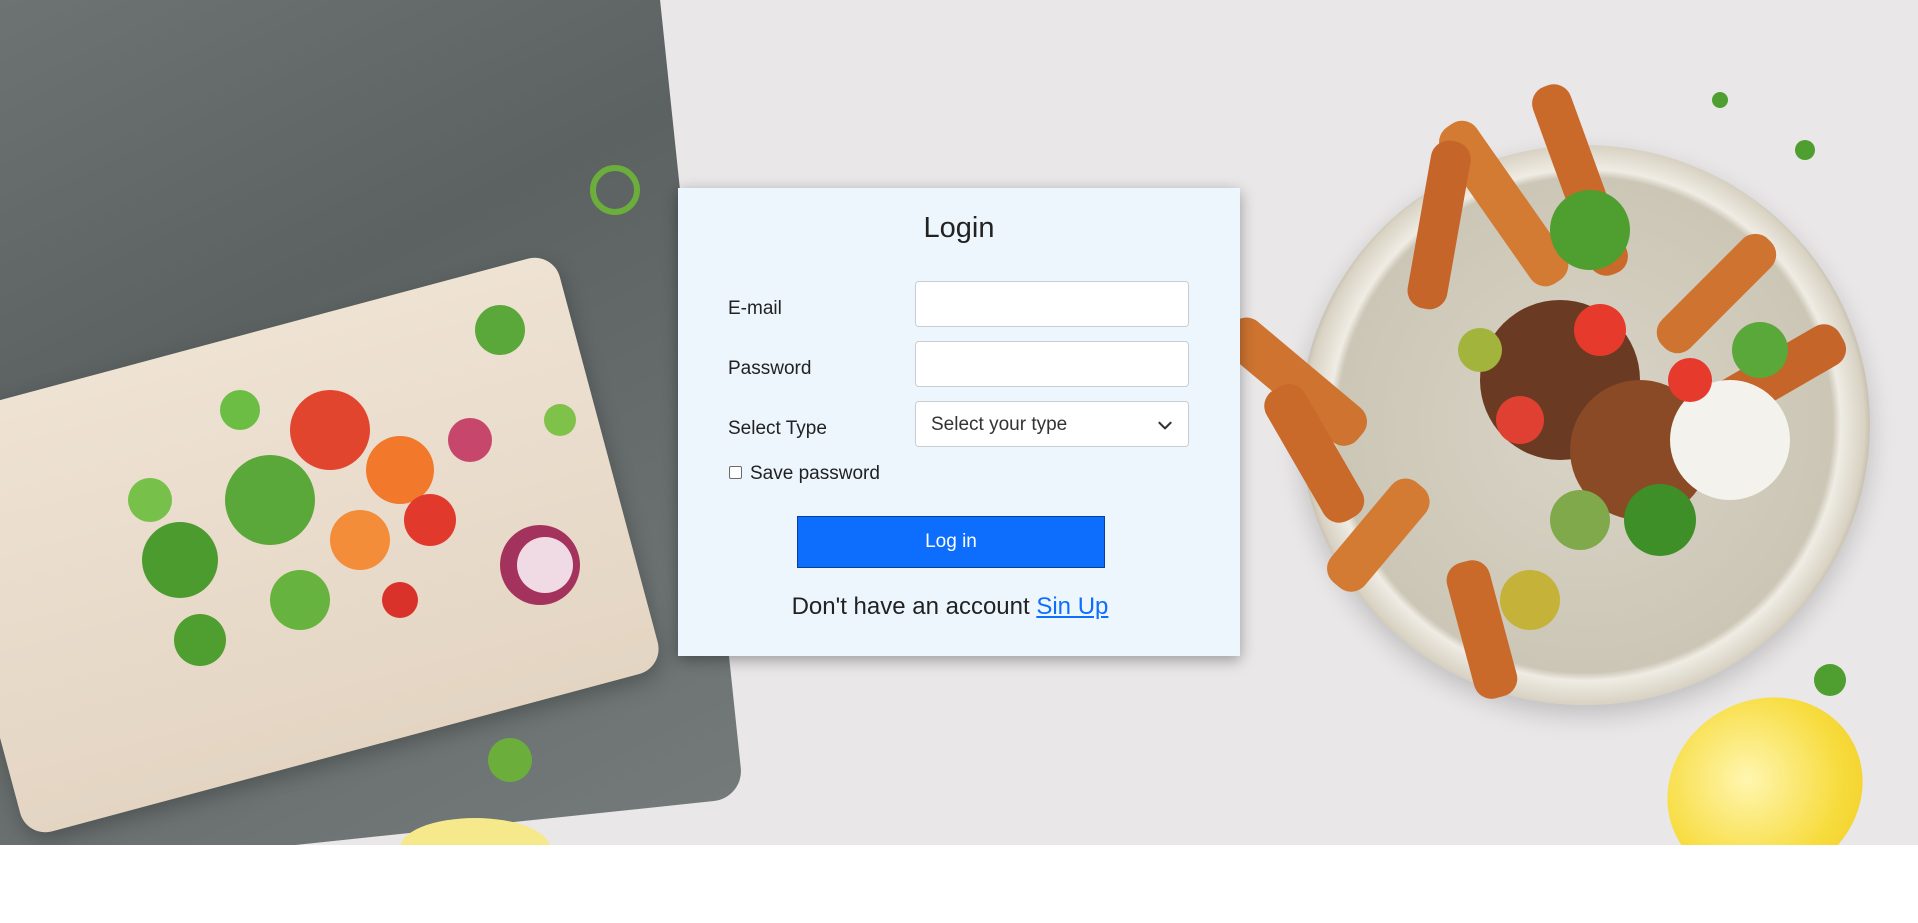  I want to click on email-field, so click(1052, 304).